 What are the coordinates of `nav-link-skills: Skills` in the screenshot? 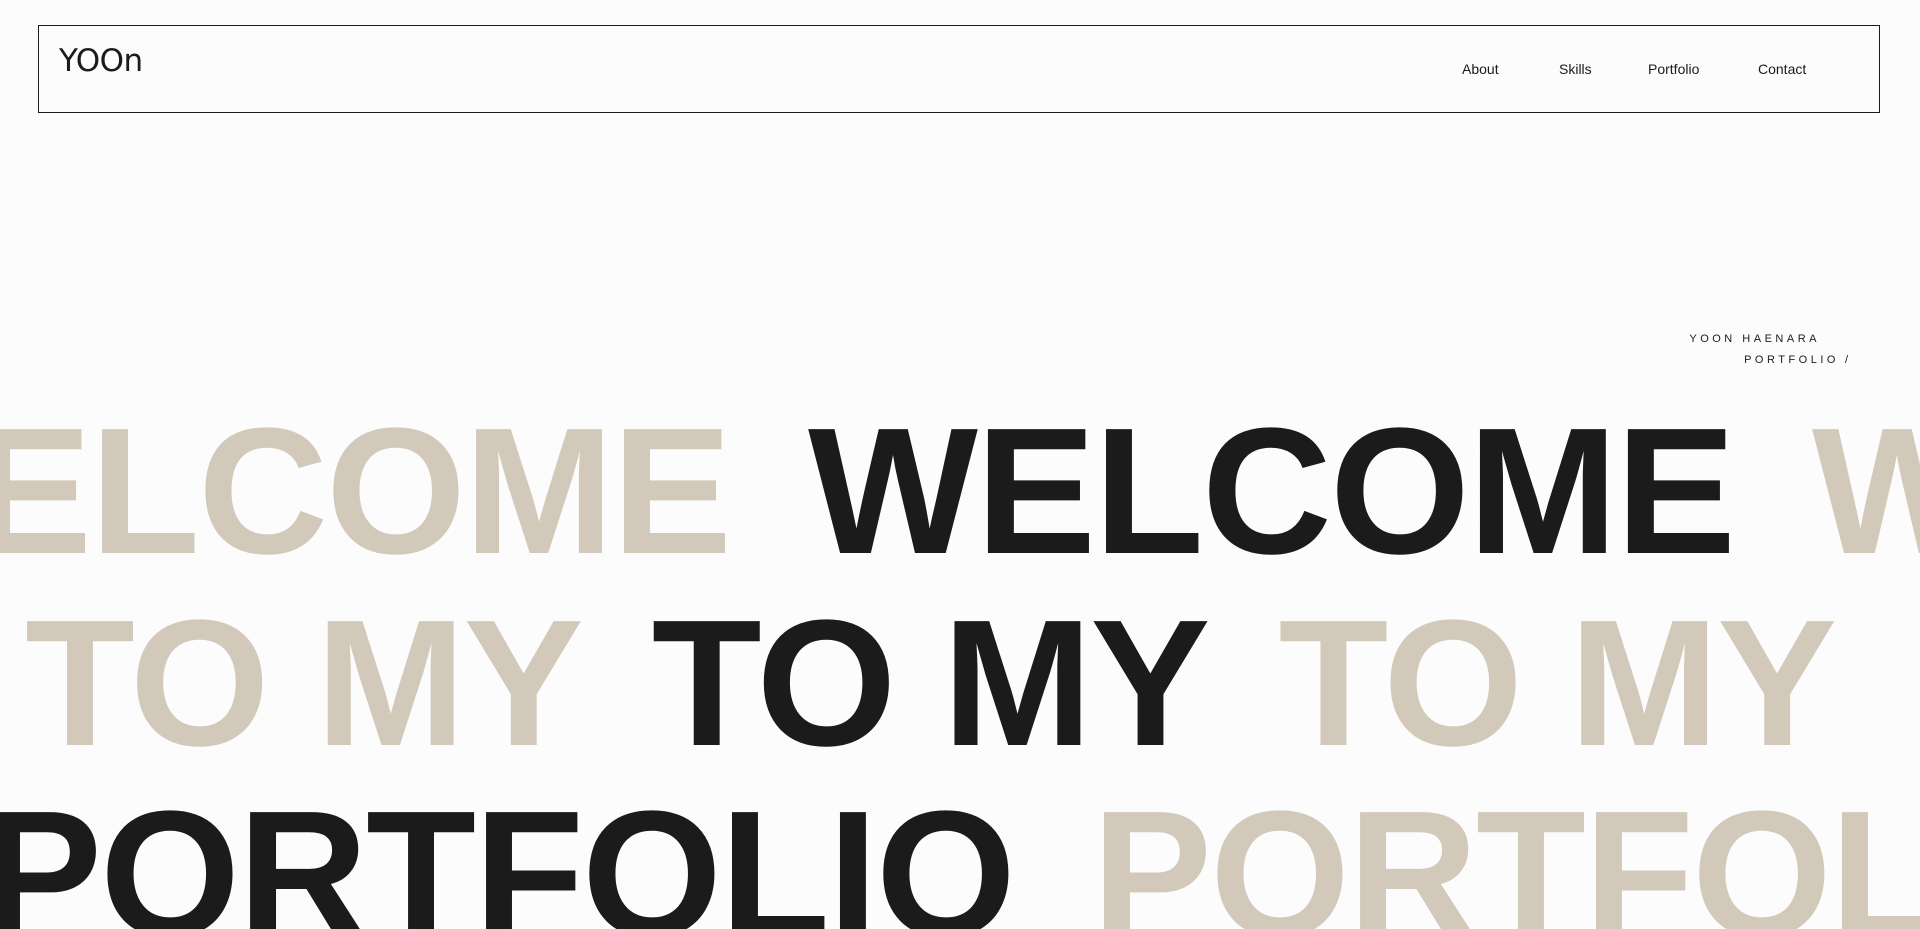 It's located at (1603, 69).